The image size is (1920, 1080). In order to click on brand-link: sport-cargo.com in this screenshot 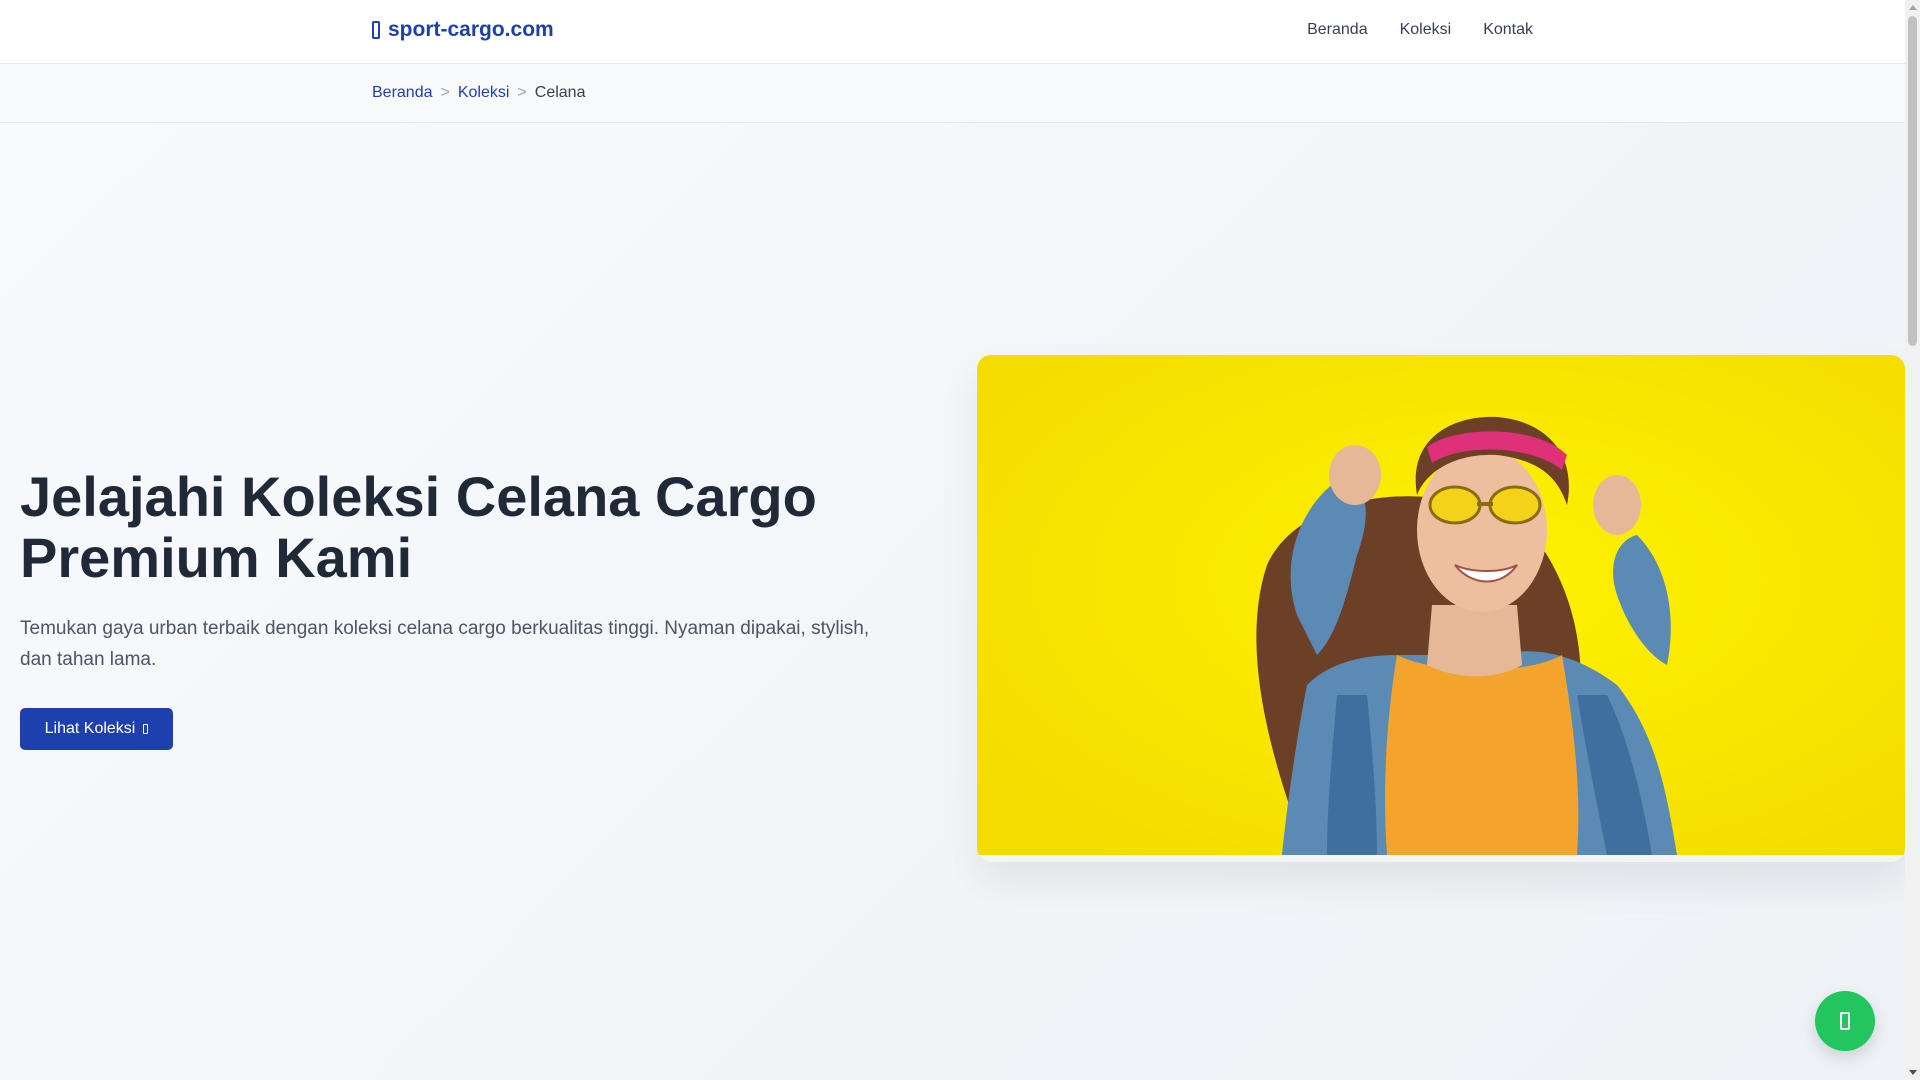, I will do `click(463, 30)`.